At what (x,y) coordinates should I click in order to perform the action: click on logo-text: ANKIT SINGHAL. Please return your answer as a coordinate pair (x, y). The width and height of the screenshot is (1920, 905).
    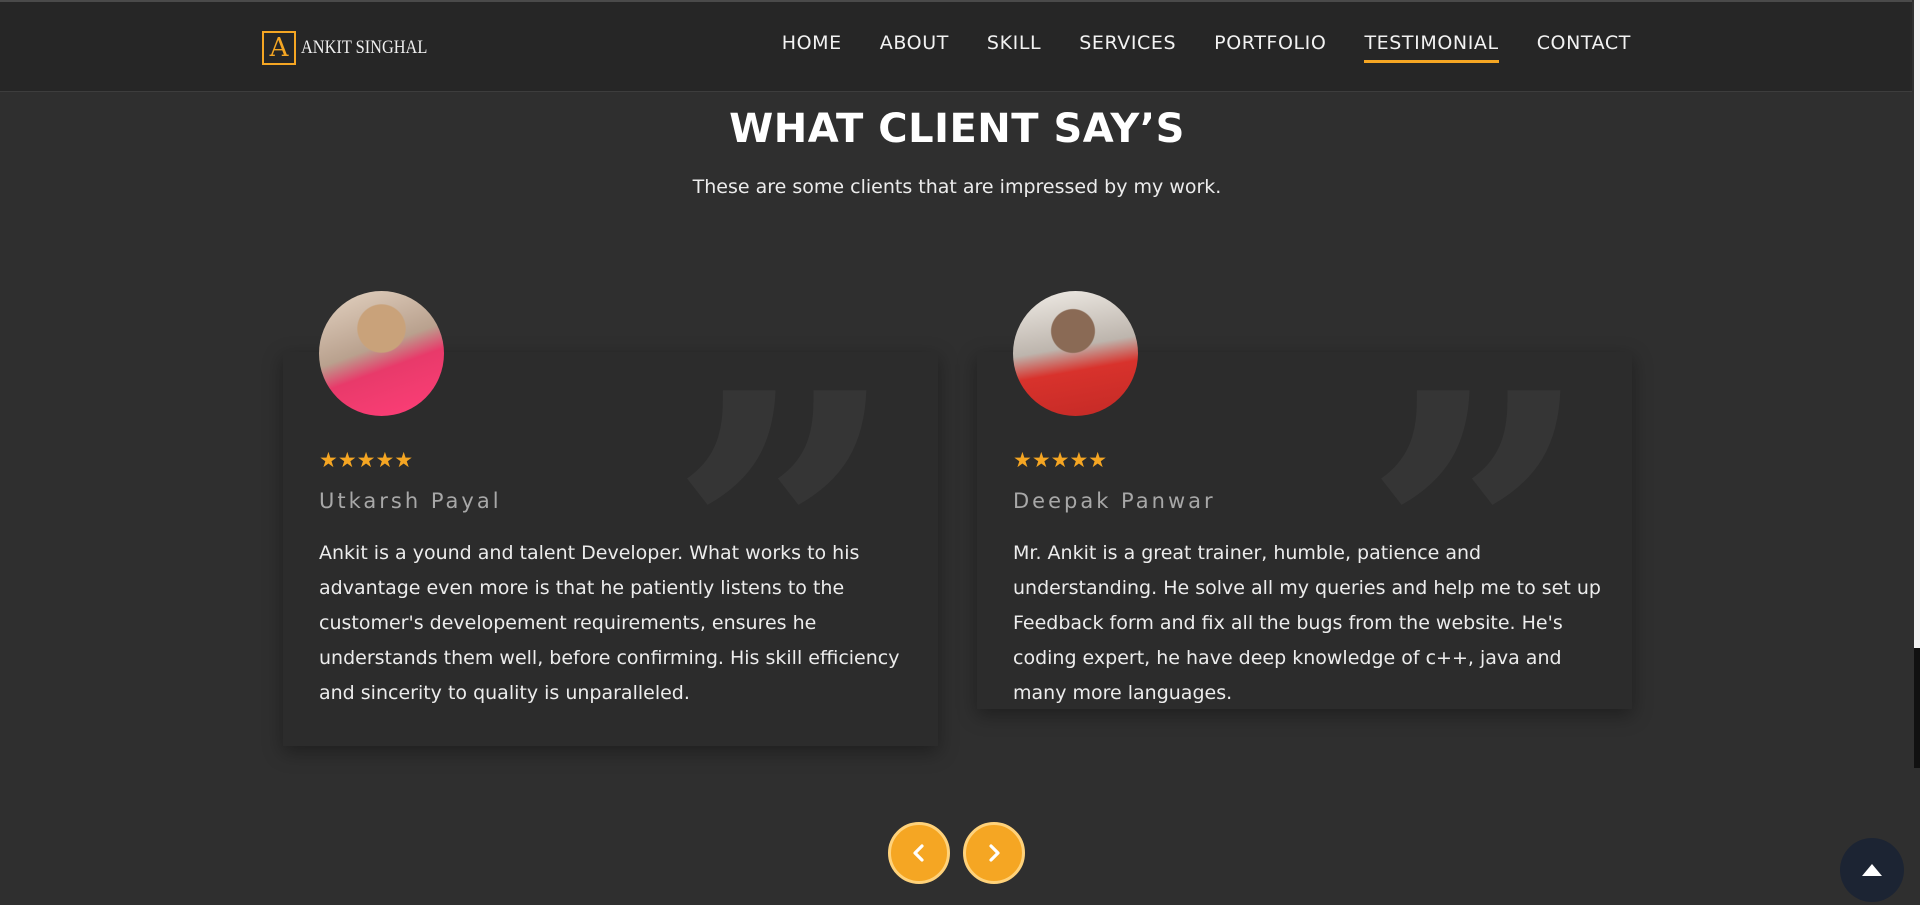
    Looking at the image, I should click on (364, 47).